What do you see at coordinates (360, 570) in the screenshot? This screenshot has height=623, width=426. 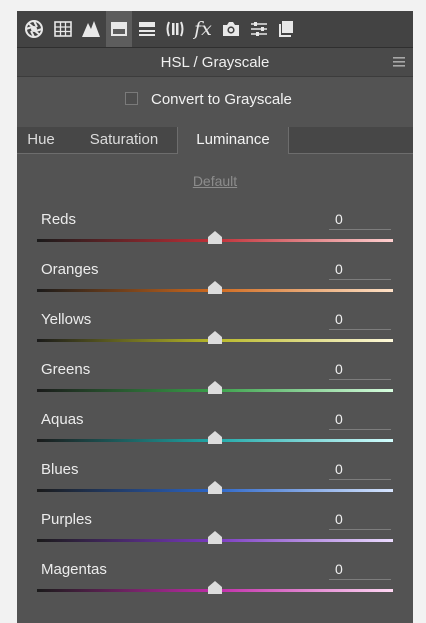 I see `magentas-value-field: 0` at bounding box center [360, 570].